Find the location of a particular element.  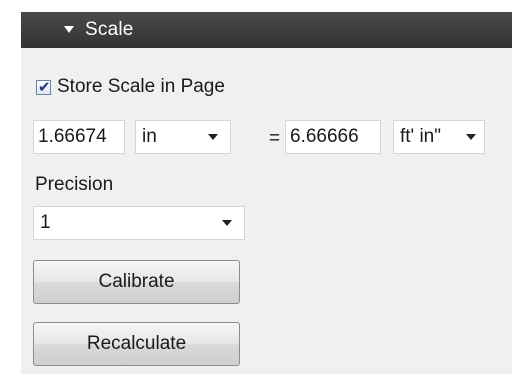

store-scale-row: ✔ Store Scale in Page is located at coordinates (130, 87).